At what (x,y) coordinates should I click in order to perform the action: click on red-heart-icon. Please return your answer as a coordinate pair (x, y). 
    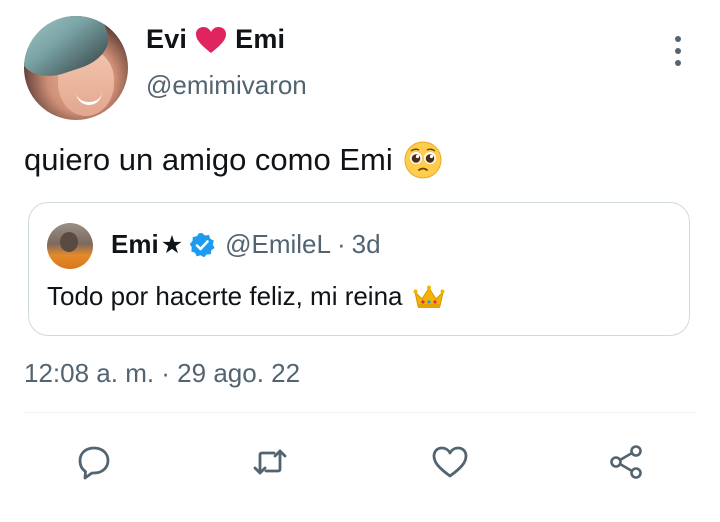
    Looking at the image, I should click on (211, 39).